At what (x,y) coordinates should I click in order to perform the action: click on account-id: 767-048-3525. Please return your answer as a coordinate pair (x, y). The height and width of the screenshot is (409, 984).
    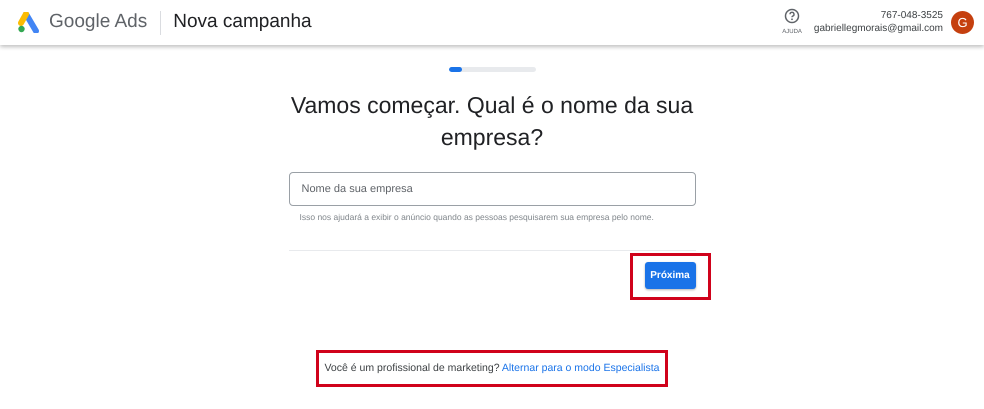
    Looking at the image, I should click on (911, 16).